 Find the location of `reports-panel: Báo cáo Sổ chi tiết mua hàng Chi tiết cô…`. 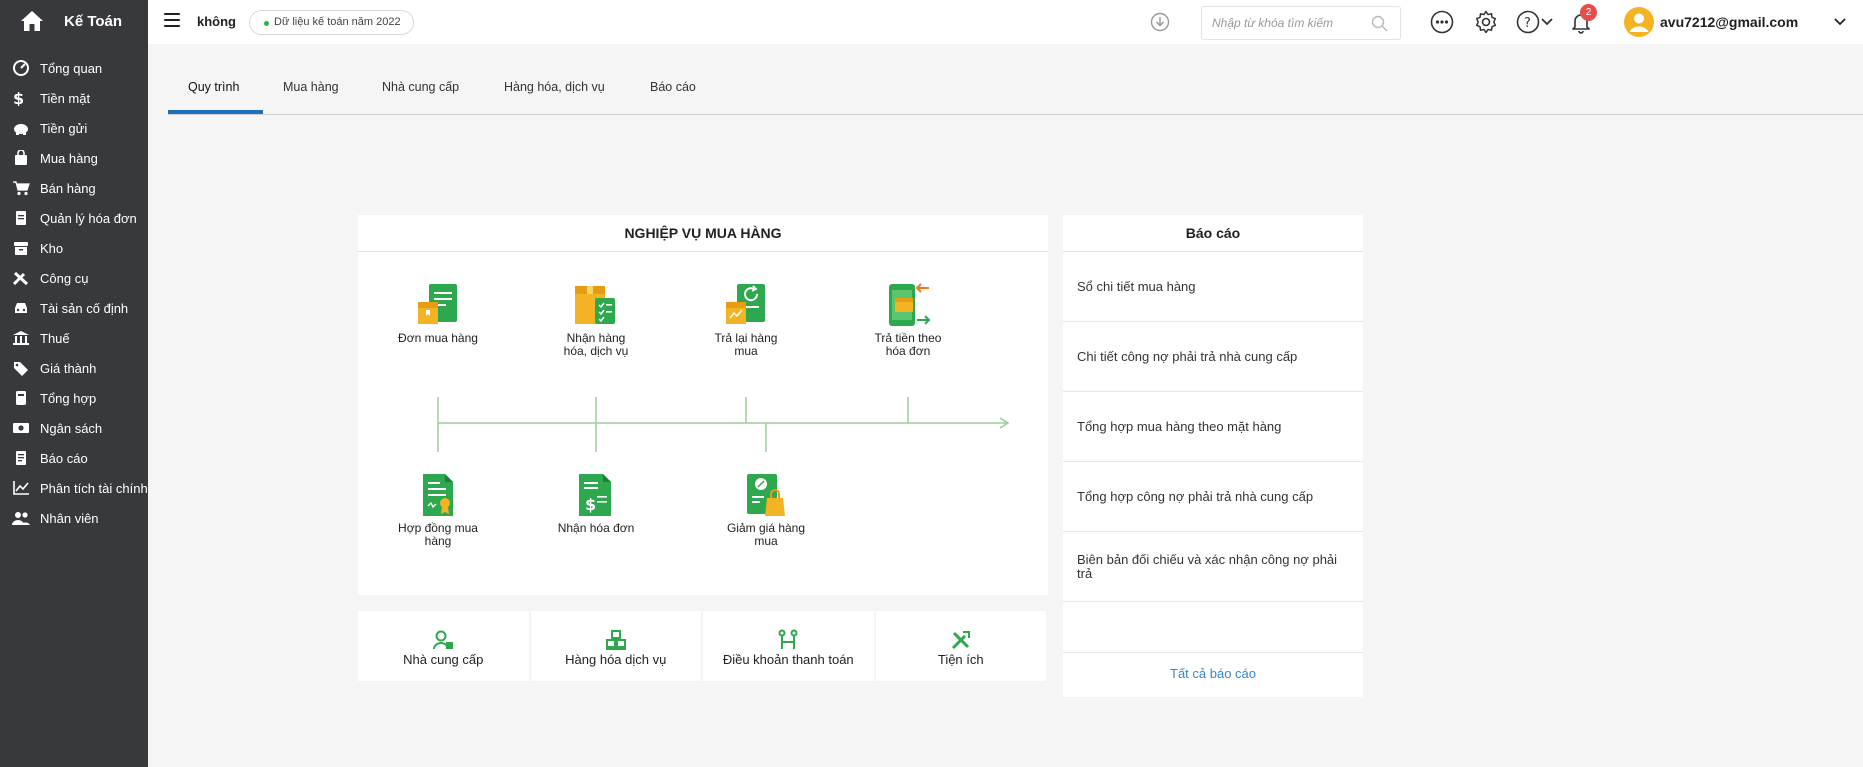

reports-panel: Báo cáo Sổ chi tiết mua hàng Chi tiết cô… is located at coordinates (1213, 456).